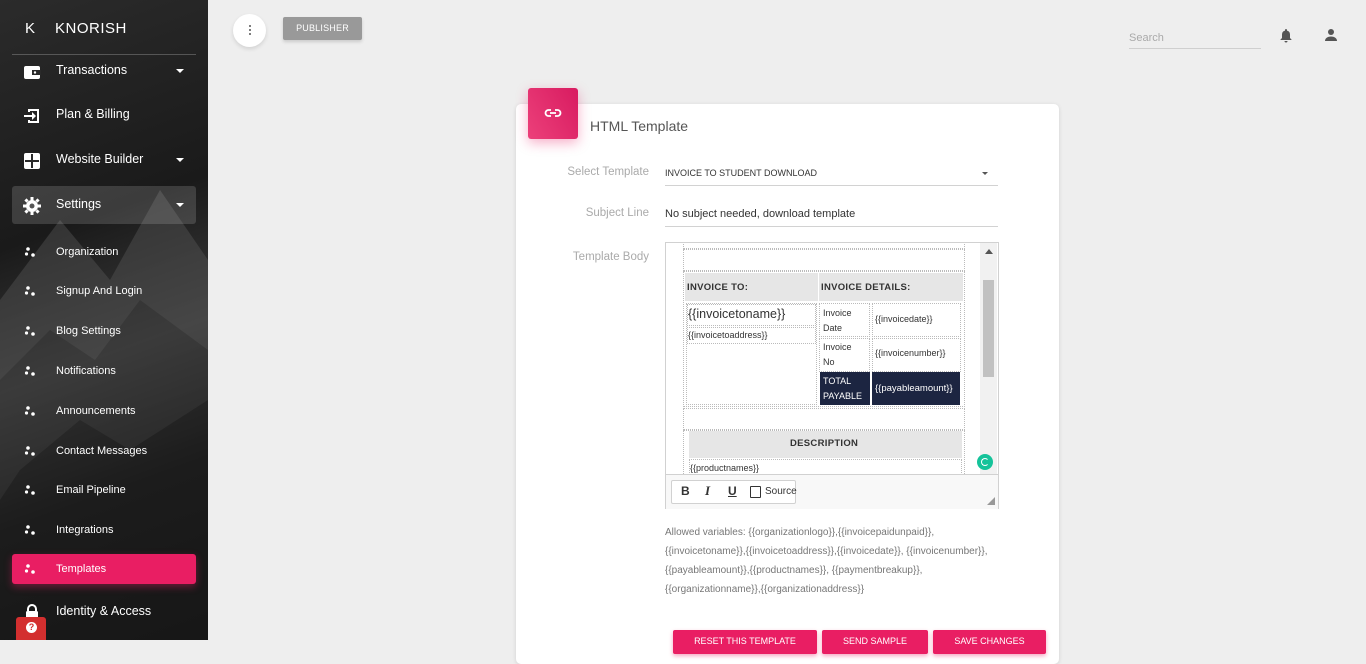 The width and height of the screenshot is (1366, 664). What do you see at coordinates (91, 490) in the screenshot?
I see `settings-item-label: Email Pipeline` at bounding box center [91, 490].